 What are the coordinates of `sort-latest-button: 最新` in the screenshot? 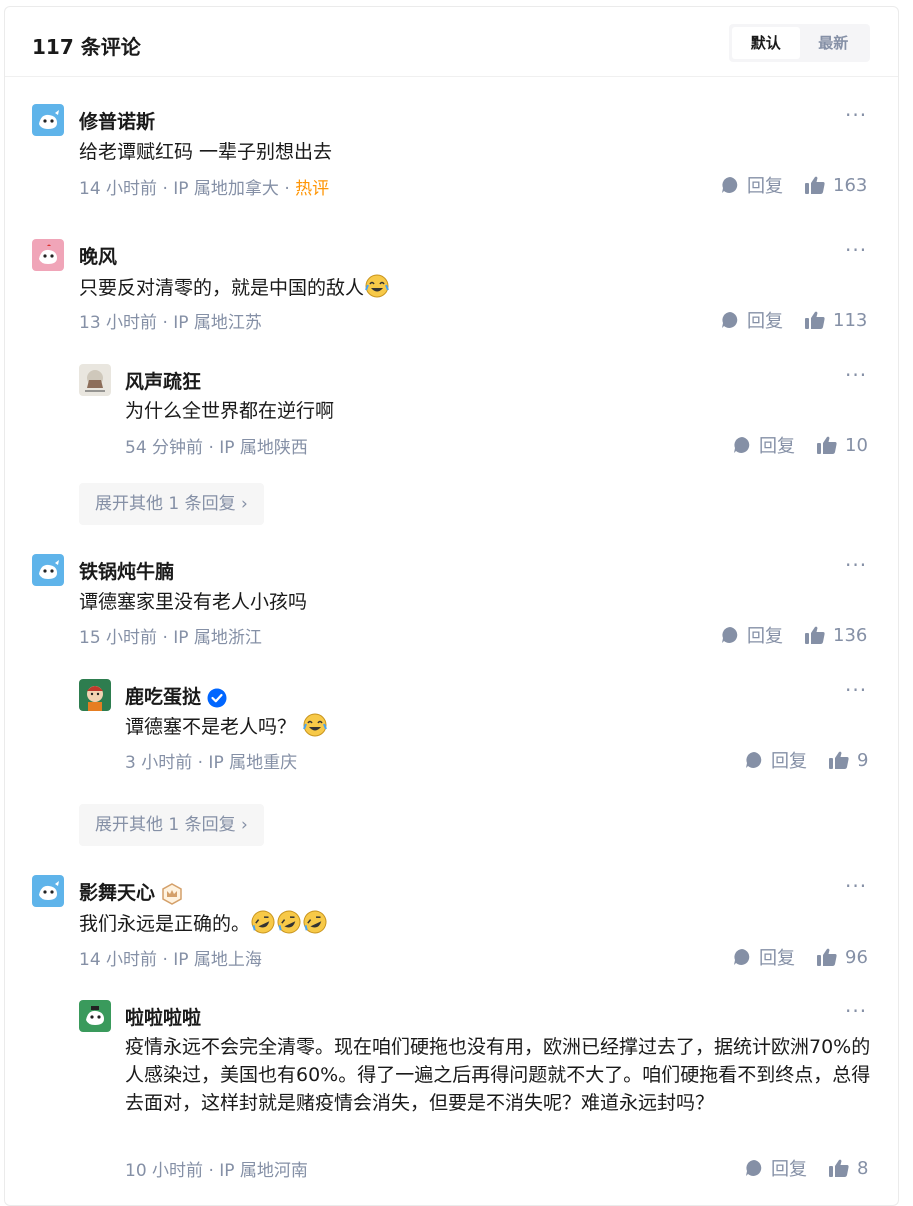 It's located at (834, 43).